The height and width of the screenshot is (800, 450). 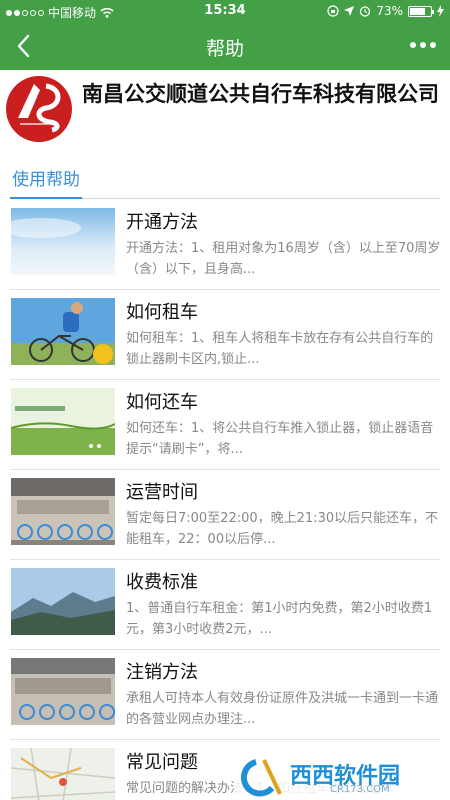 I want to click on page-title: 帮助, so click(x=224, y=49).